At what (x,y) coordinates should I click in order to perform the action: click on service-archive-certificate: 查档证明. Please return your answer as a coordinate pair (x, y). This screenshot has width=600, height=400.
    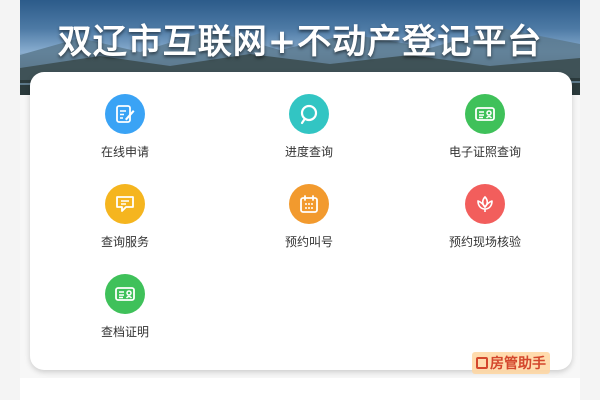
    Looking at the image, I should click on (125, 319).